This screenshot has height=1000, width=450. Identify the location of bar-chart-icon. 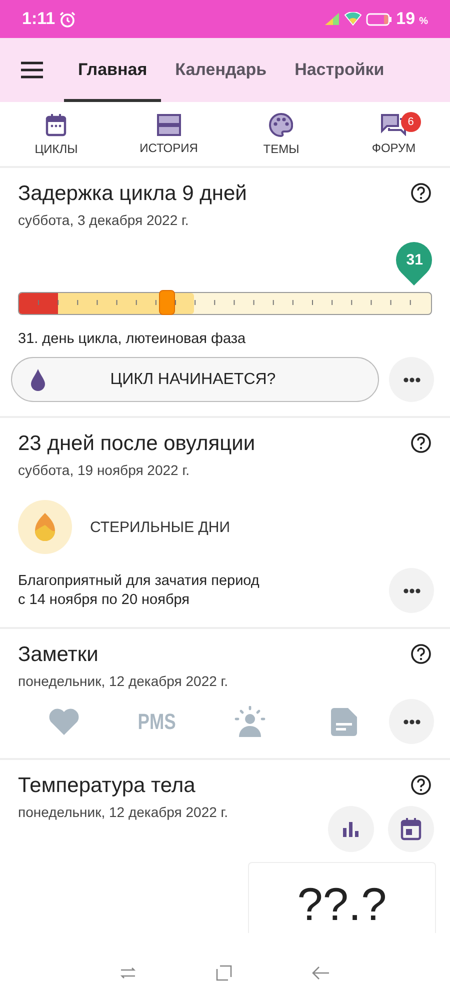
(351, 829).